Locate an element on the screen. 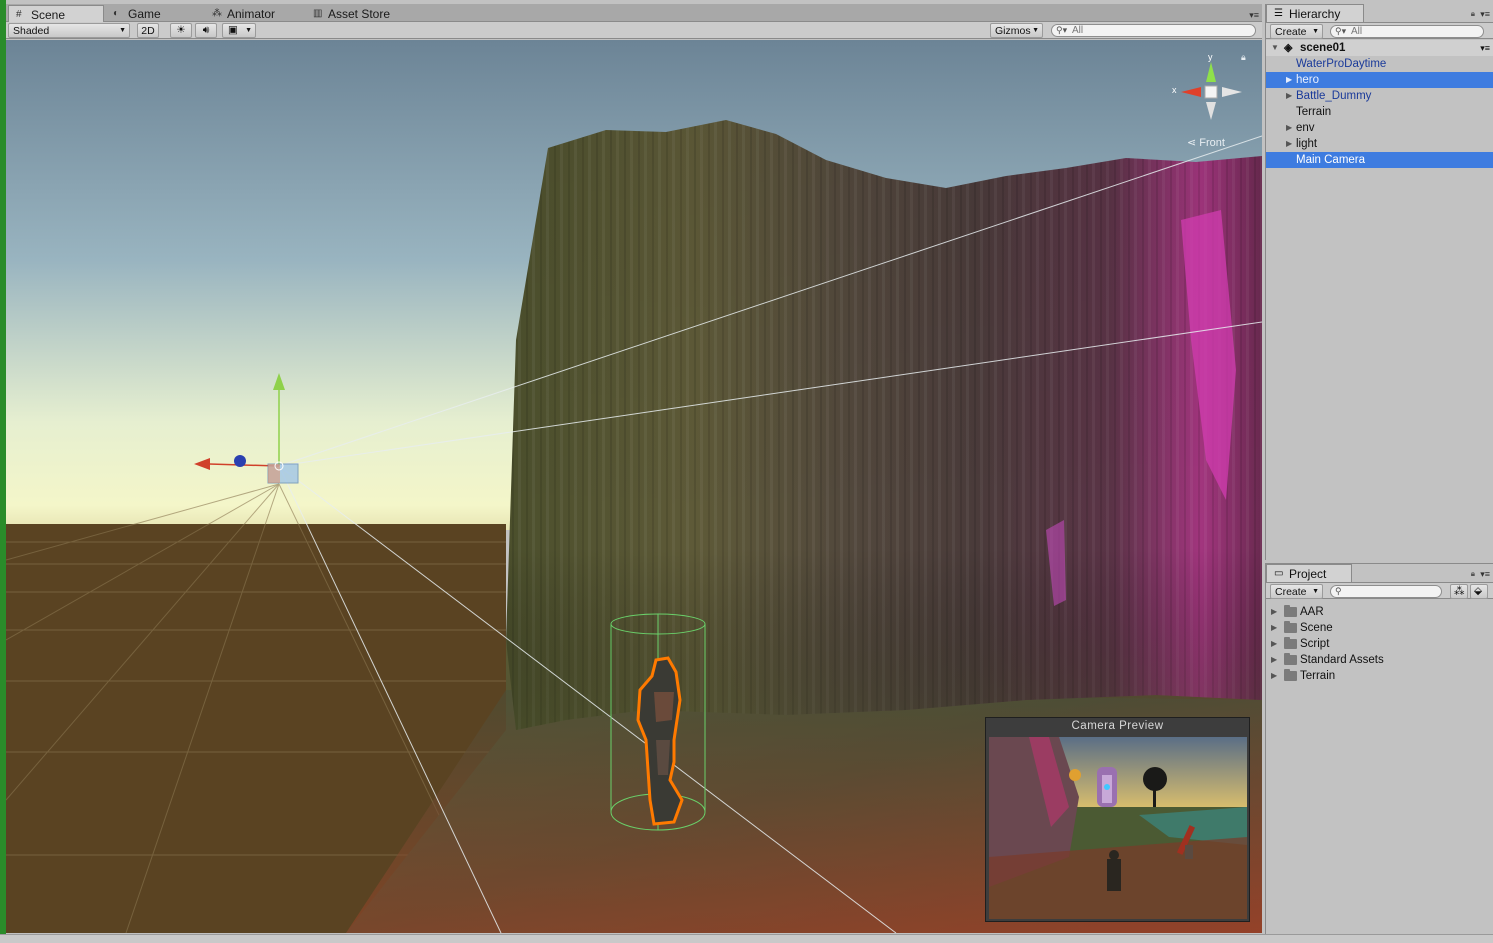 The width and height of the screenshot is (1493, 943). axis-y-label: y is located at coordinates (1210, 57).